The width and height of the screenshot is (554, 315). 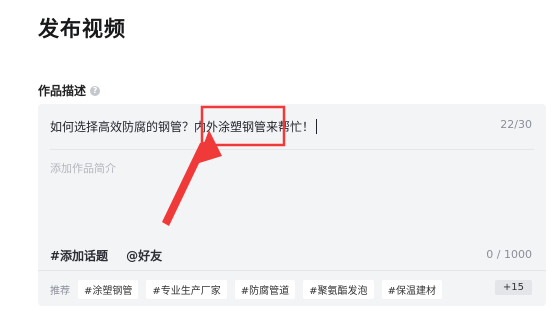 What do you see at coordinates (516, 124) in the screenshot?
I see `title-char-count: 22/30` at bounding box center [516, 124].